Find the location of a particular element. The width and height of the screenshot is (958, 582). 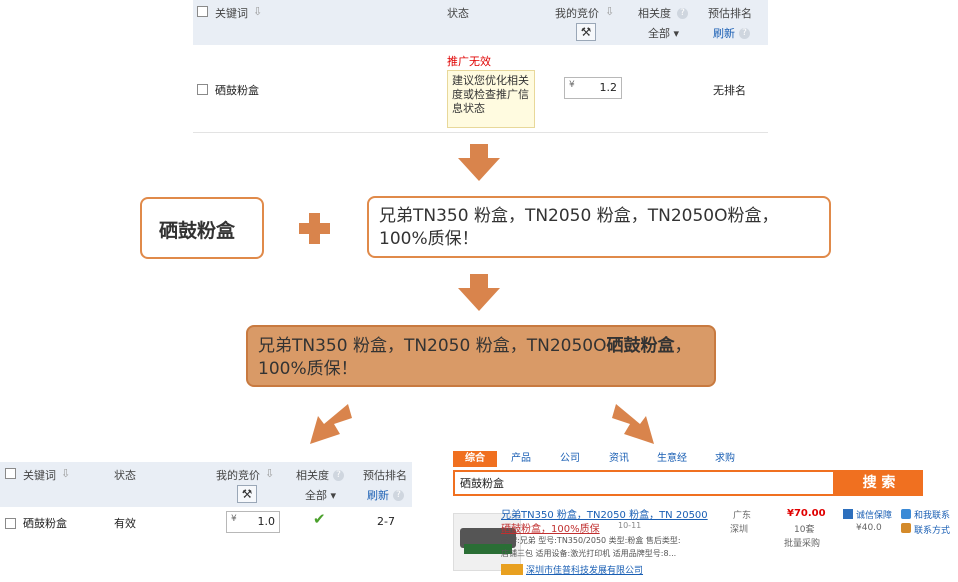

row-checkbox-top is located at coordinates (202, 89).